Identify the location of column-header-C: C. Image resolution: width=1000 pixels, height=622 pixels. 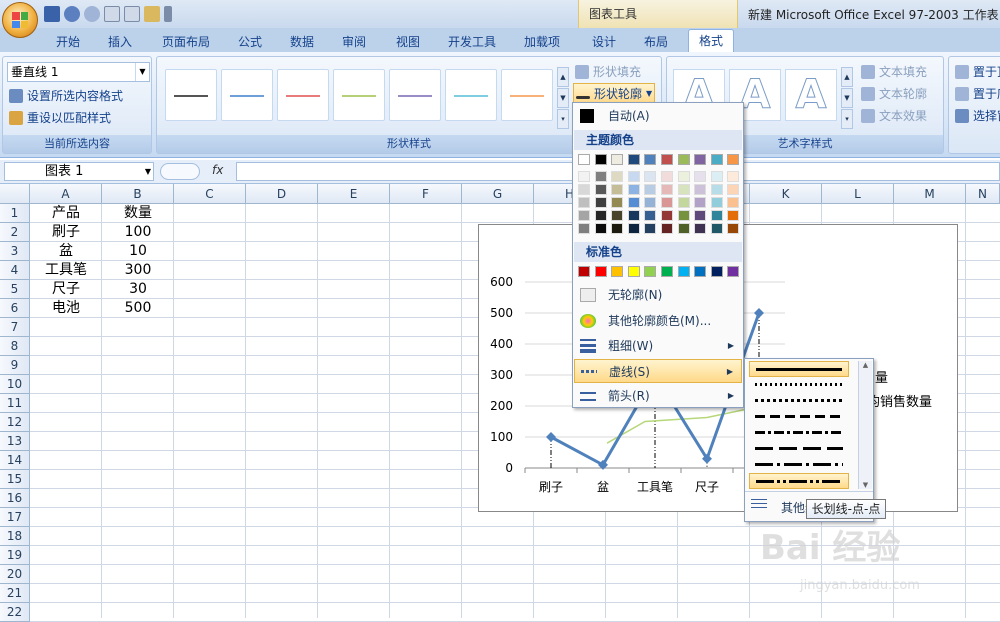
(210, 194).